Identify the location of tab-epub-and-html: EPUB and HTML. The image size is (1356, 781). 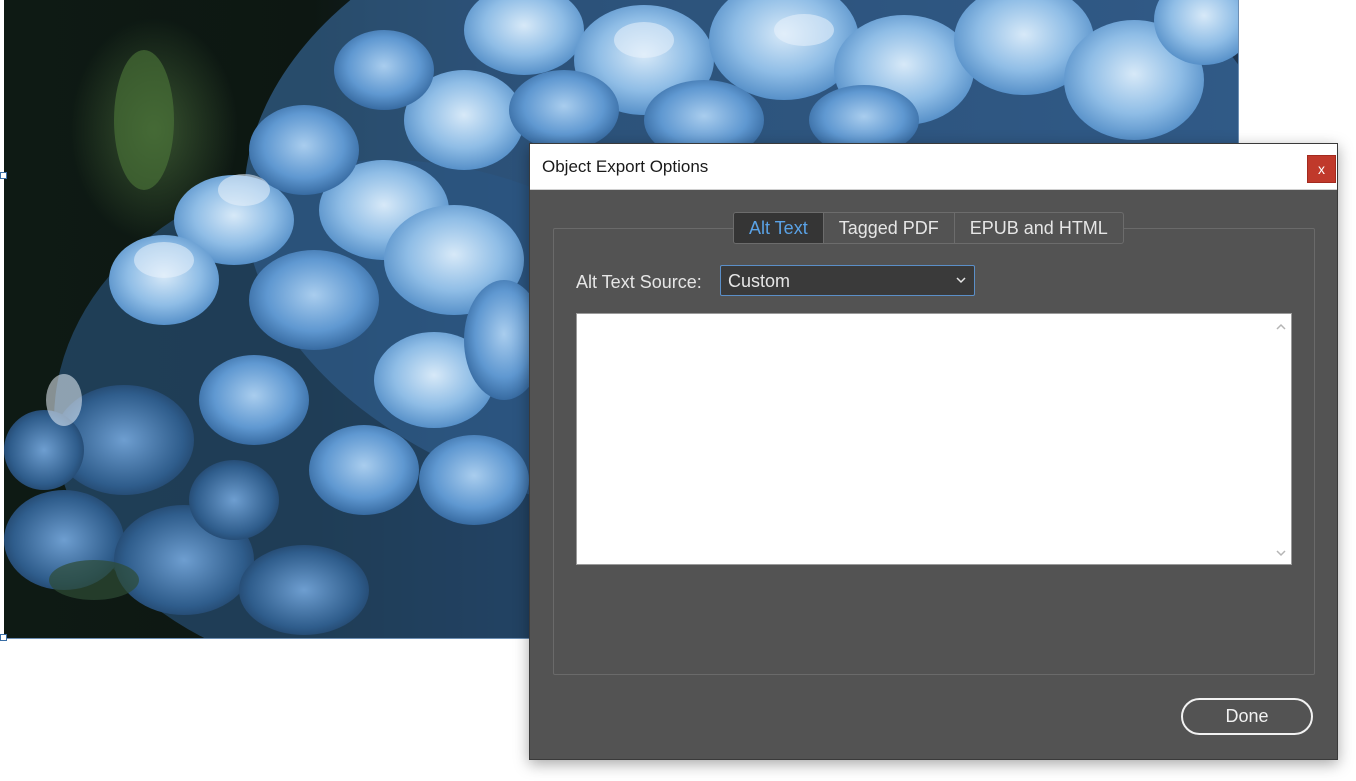
(1039, 228).